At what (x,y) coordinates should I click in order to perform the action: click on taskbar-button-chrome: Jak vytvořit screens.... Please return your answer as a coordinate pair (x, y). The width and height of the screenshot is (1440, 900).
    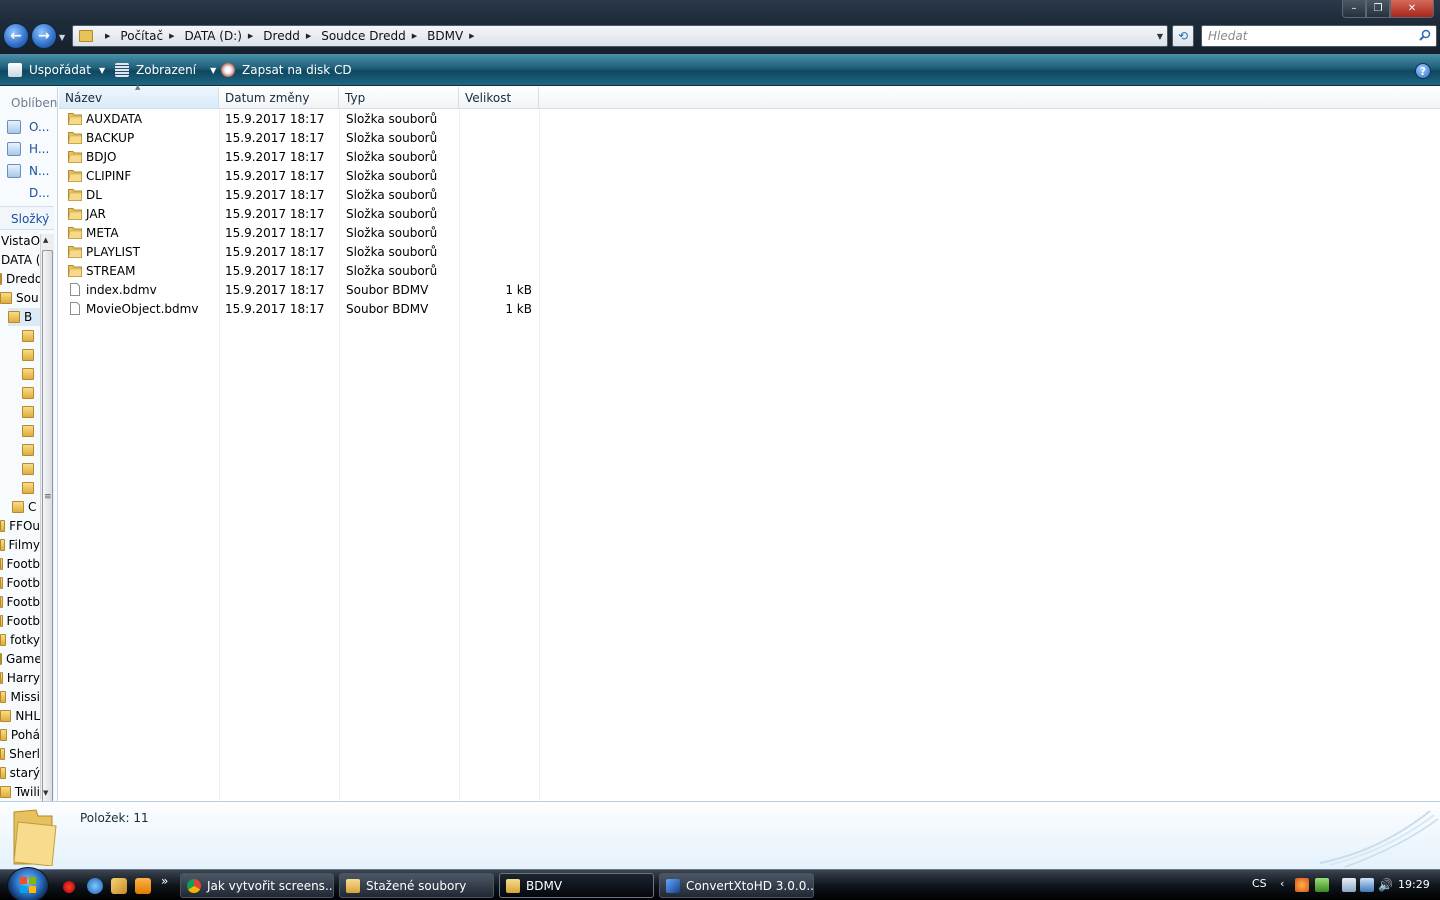
    Looking at the image, I should click on (257, 885).